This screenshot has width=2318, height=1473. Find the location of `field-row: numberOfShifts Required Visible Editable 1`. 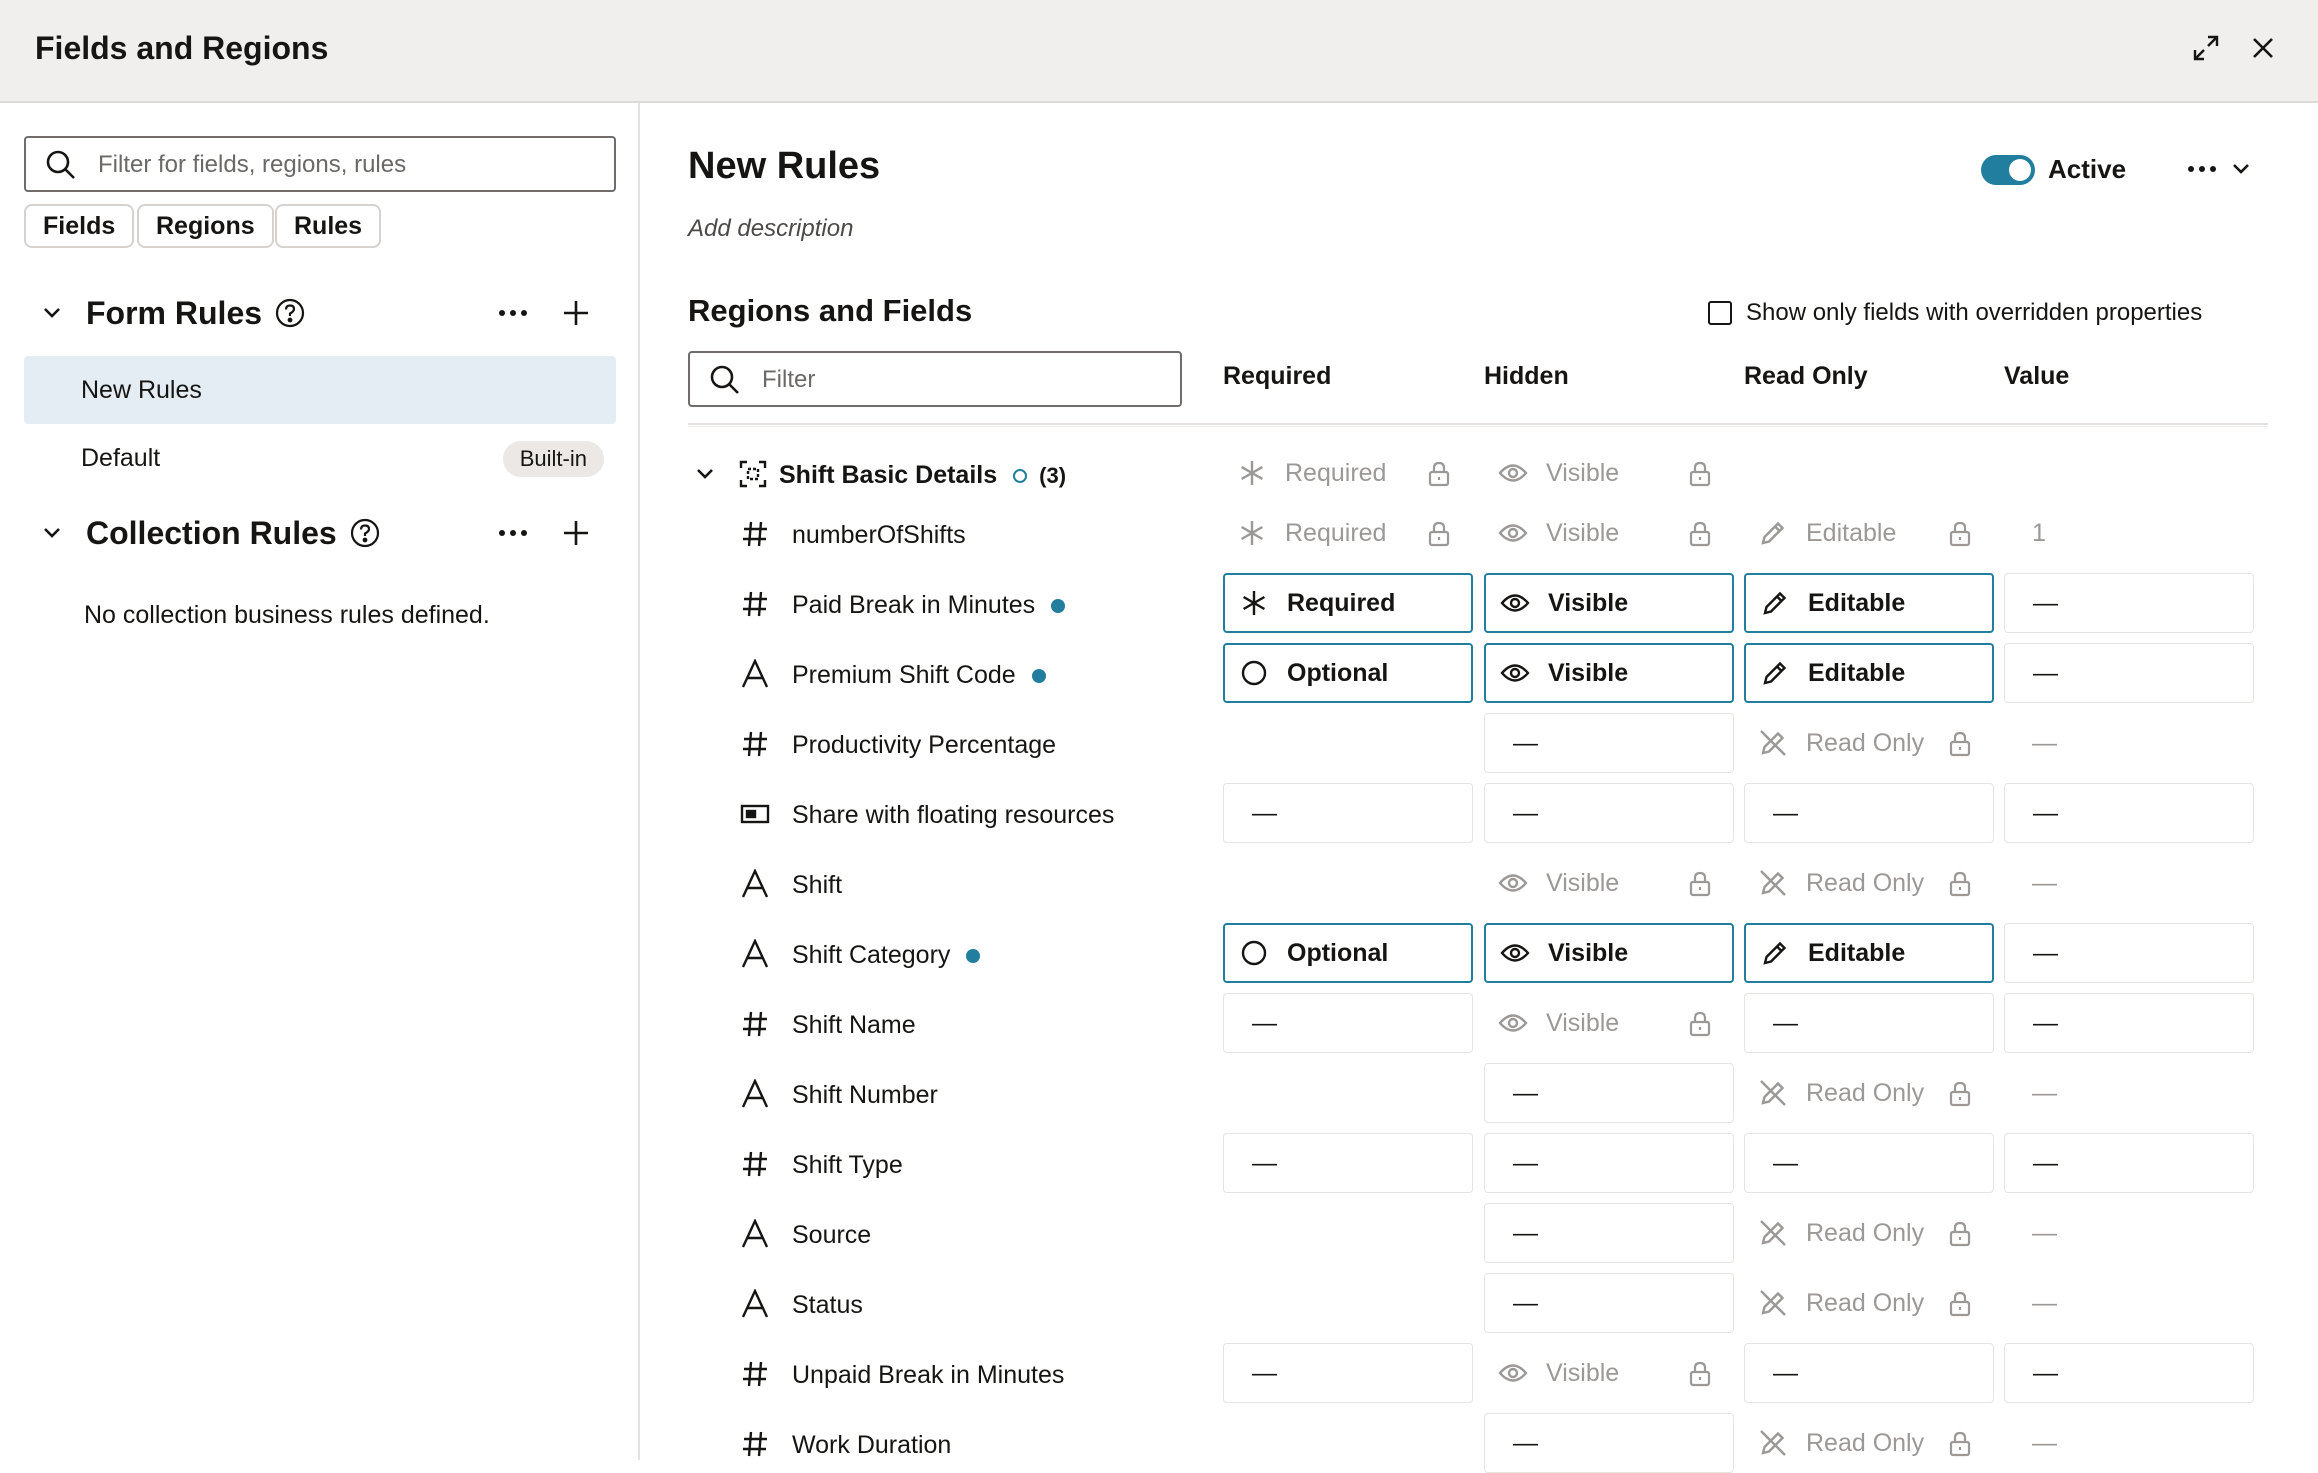

field-row: numberOfShifts Required Visible Editable 1 is located at coordinates (1480, 533).